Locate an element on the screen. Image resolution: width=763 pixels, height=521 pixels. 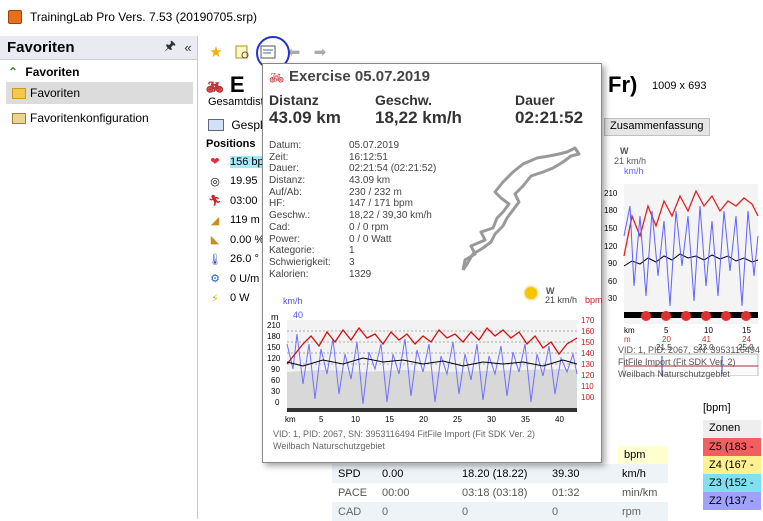
position-header: Positions is located at coordinates (231, 144).